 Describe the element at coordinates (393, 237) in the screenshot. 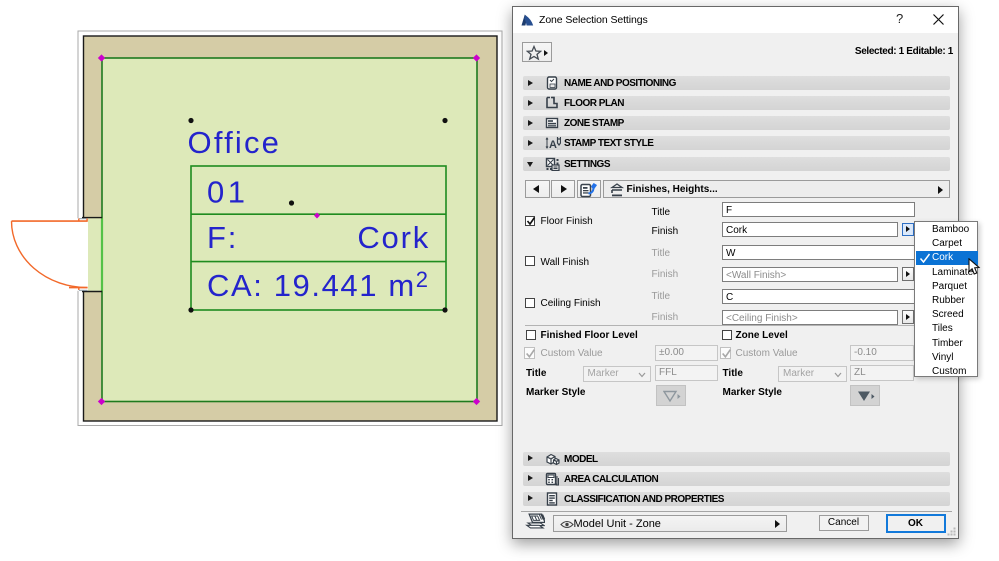

I see `svg-text: Cork` at that location.